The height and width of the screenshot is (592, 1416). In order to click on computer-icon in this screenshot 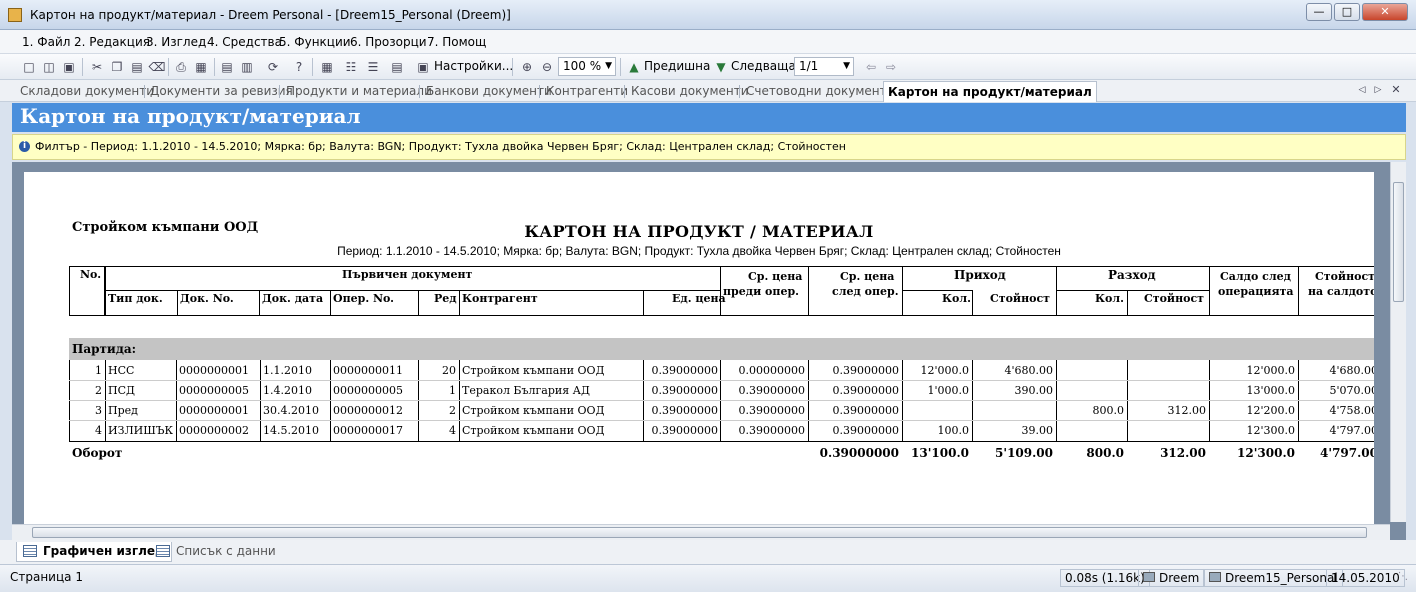, I will do `click(1149, 577)`.